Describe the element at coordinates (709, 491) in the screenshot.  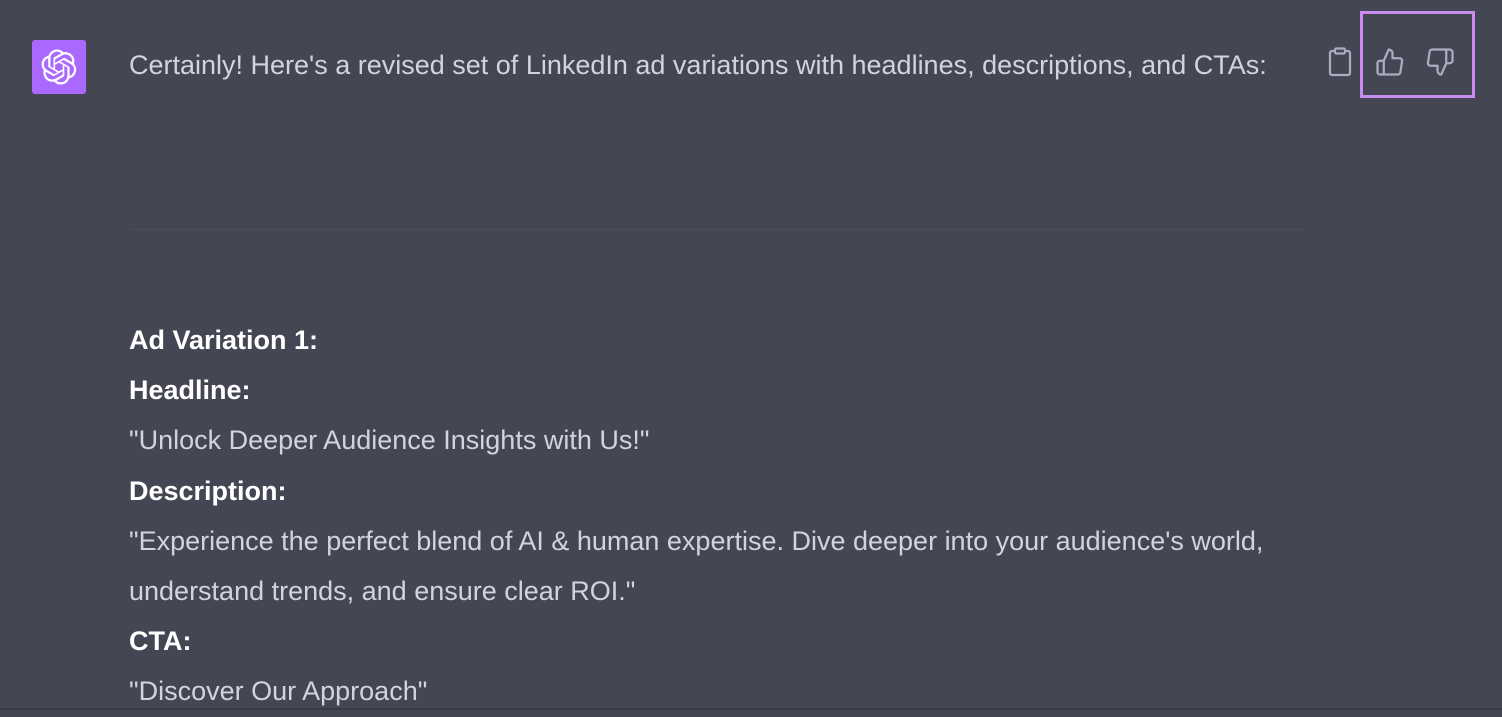
I see `description-label: Description:` at that location.